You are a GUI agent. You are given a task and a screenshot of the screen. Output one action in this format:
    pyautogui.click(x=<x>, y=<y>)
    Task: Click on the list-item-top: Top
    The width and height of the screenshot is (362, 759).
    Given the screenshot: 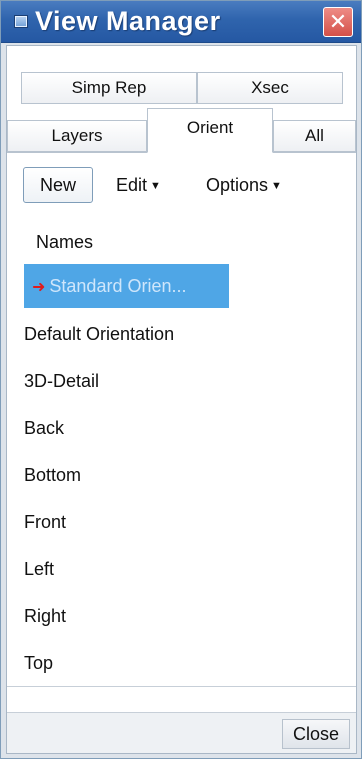 What is the action you would take?
    pyautogui.click(x=169, y=663)
    